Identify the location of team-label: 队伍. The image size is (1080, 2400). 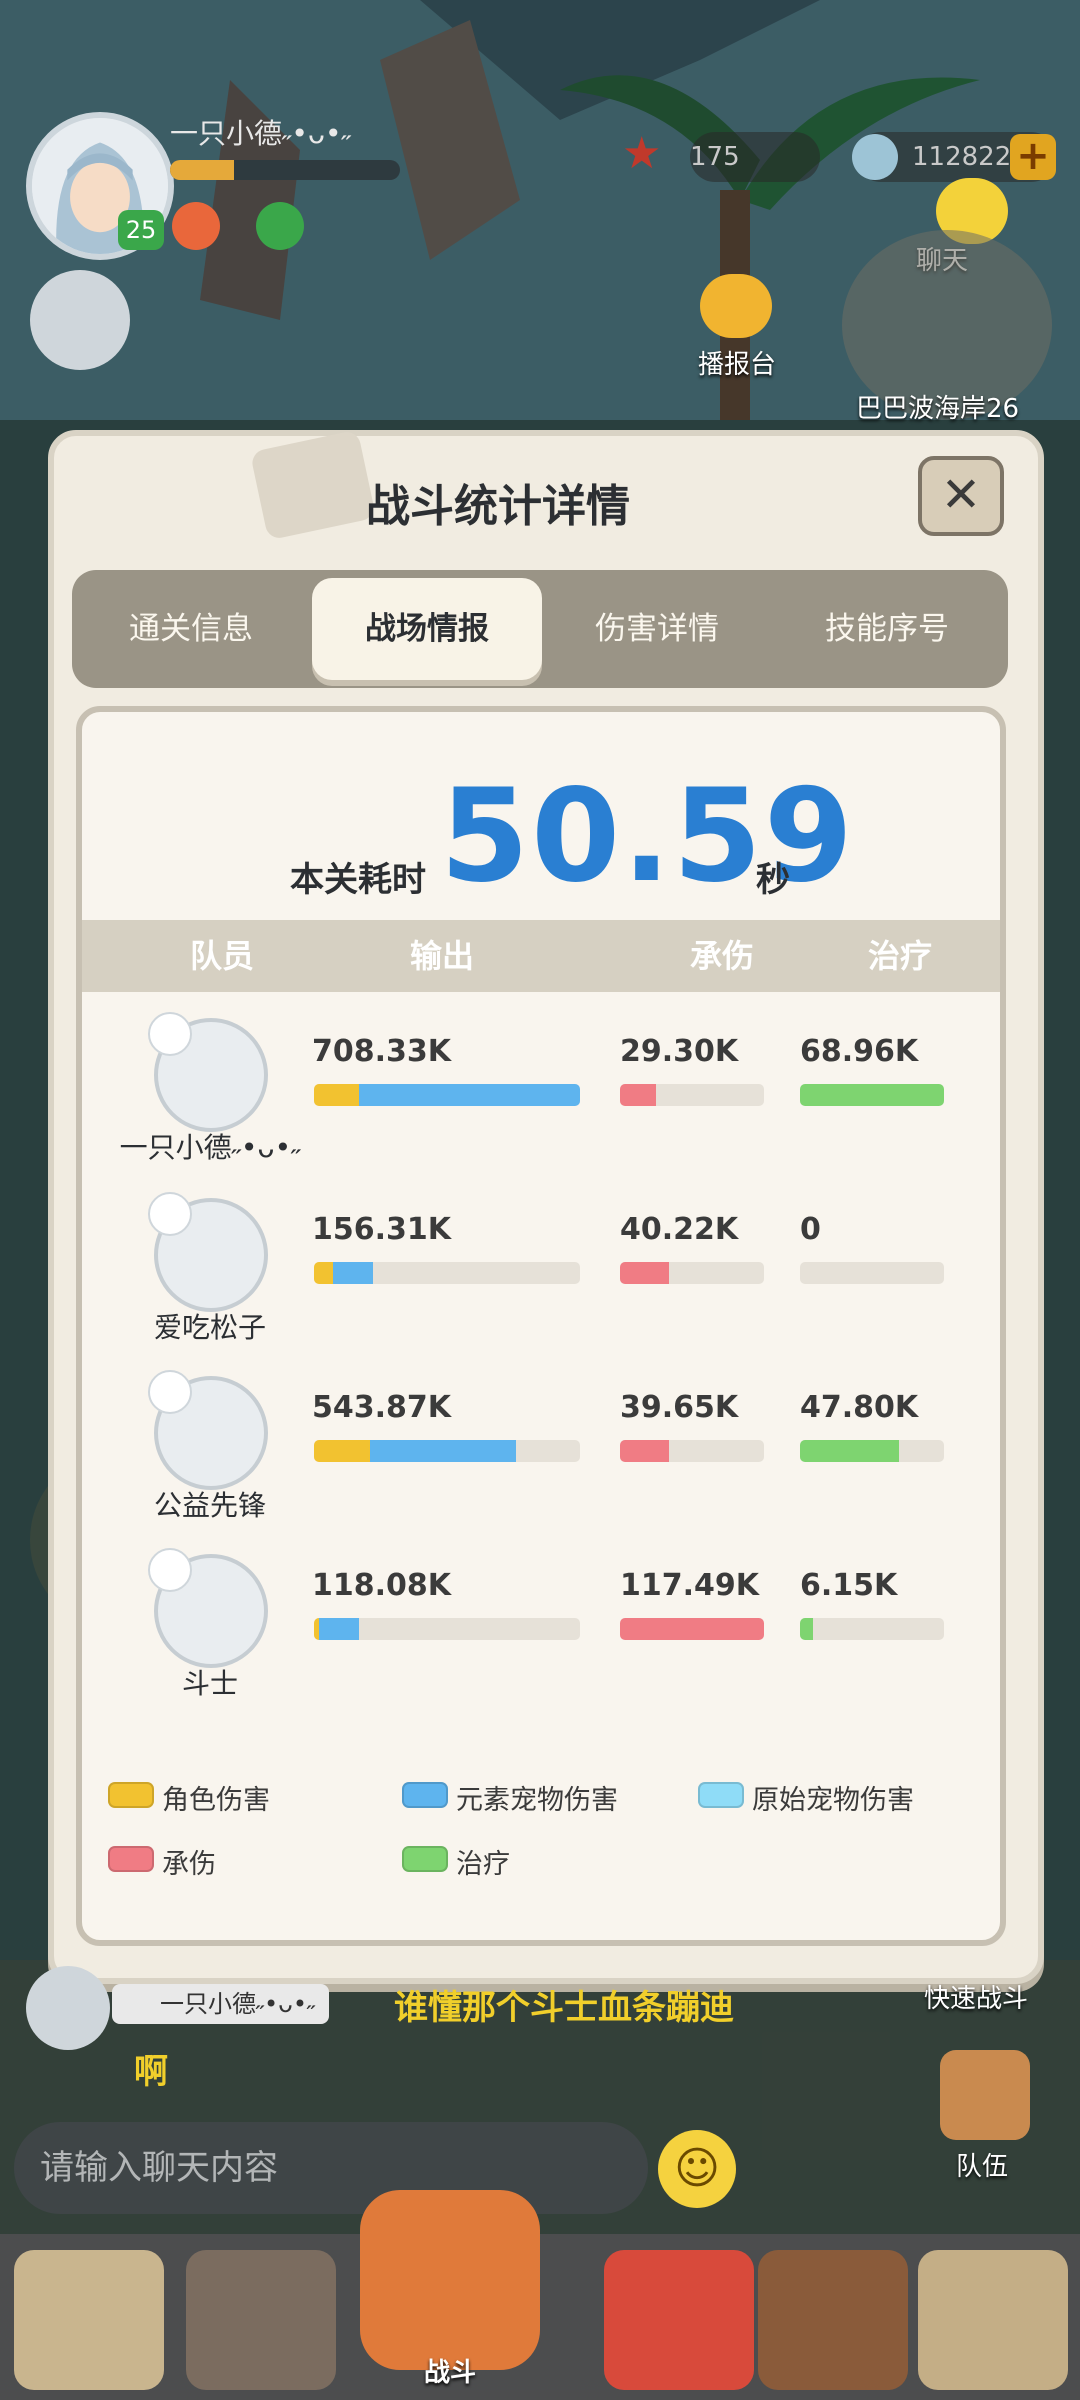
(982, 2164).